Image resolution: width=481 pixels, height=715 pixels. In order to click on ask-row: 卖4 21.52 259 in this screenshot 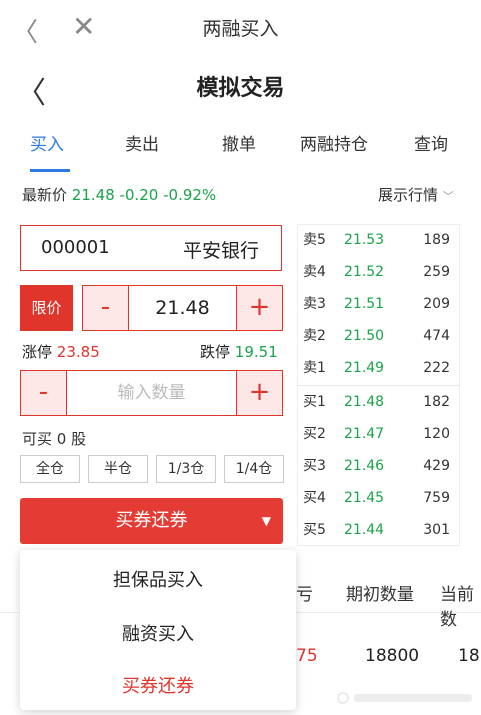, I will do `click(378, 272)`.